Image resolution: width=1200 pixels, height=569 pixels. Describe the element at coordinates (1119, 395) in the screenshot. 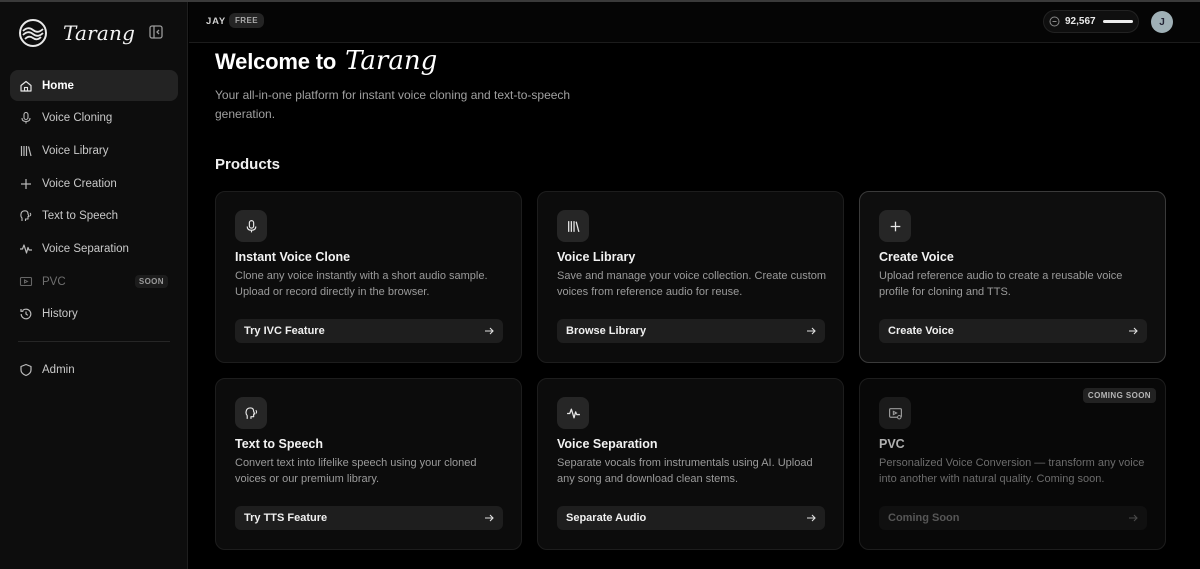

I see `coming-soon-badge: COMING SOON` at that location.